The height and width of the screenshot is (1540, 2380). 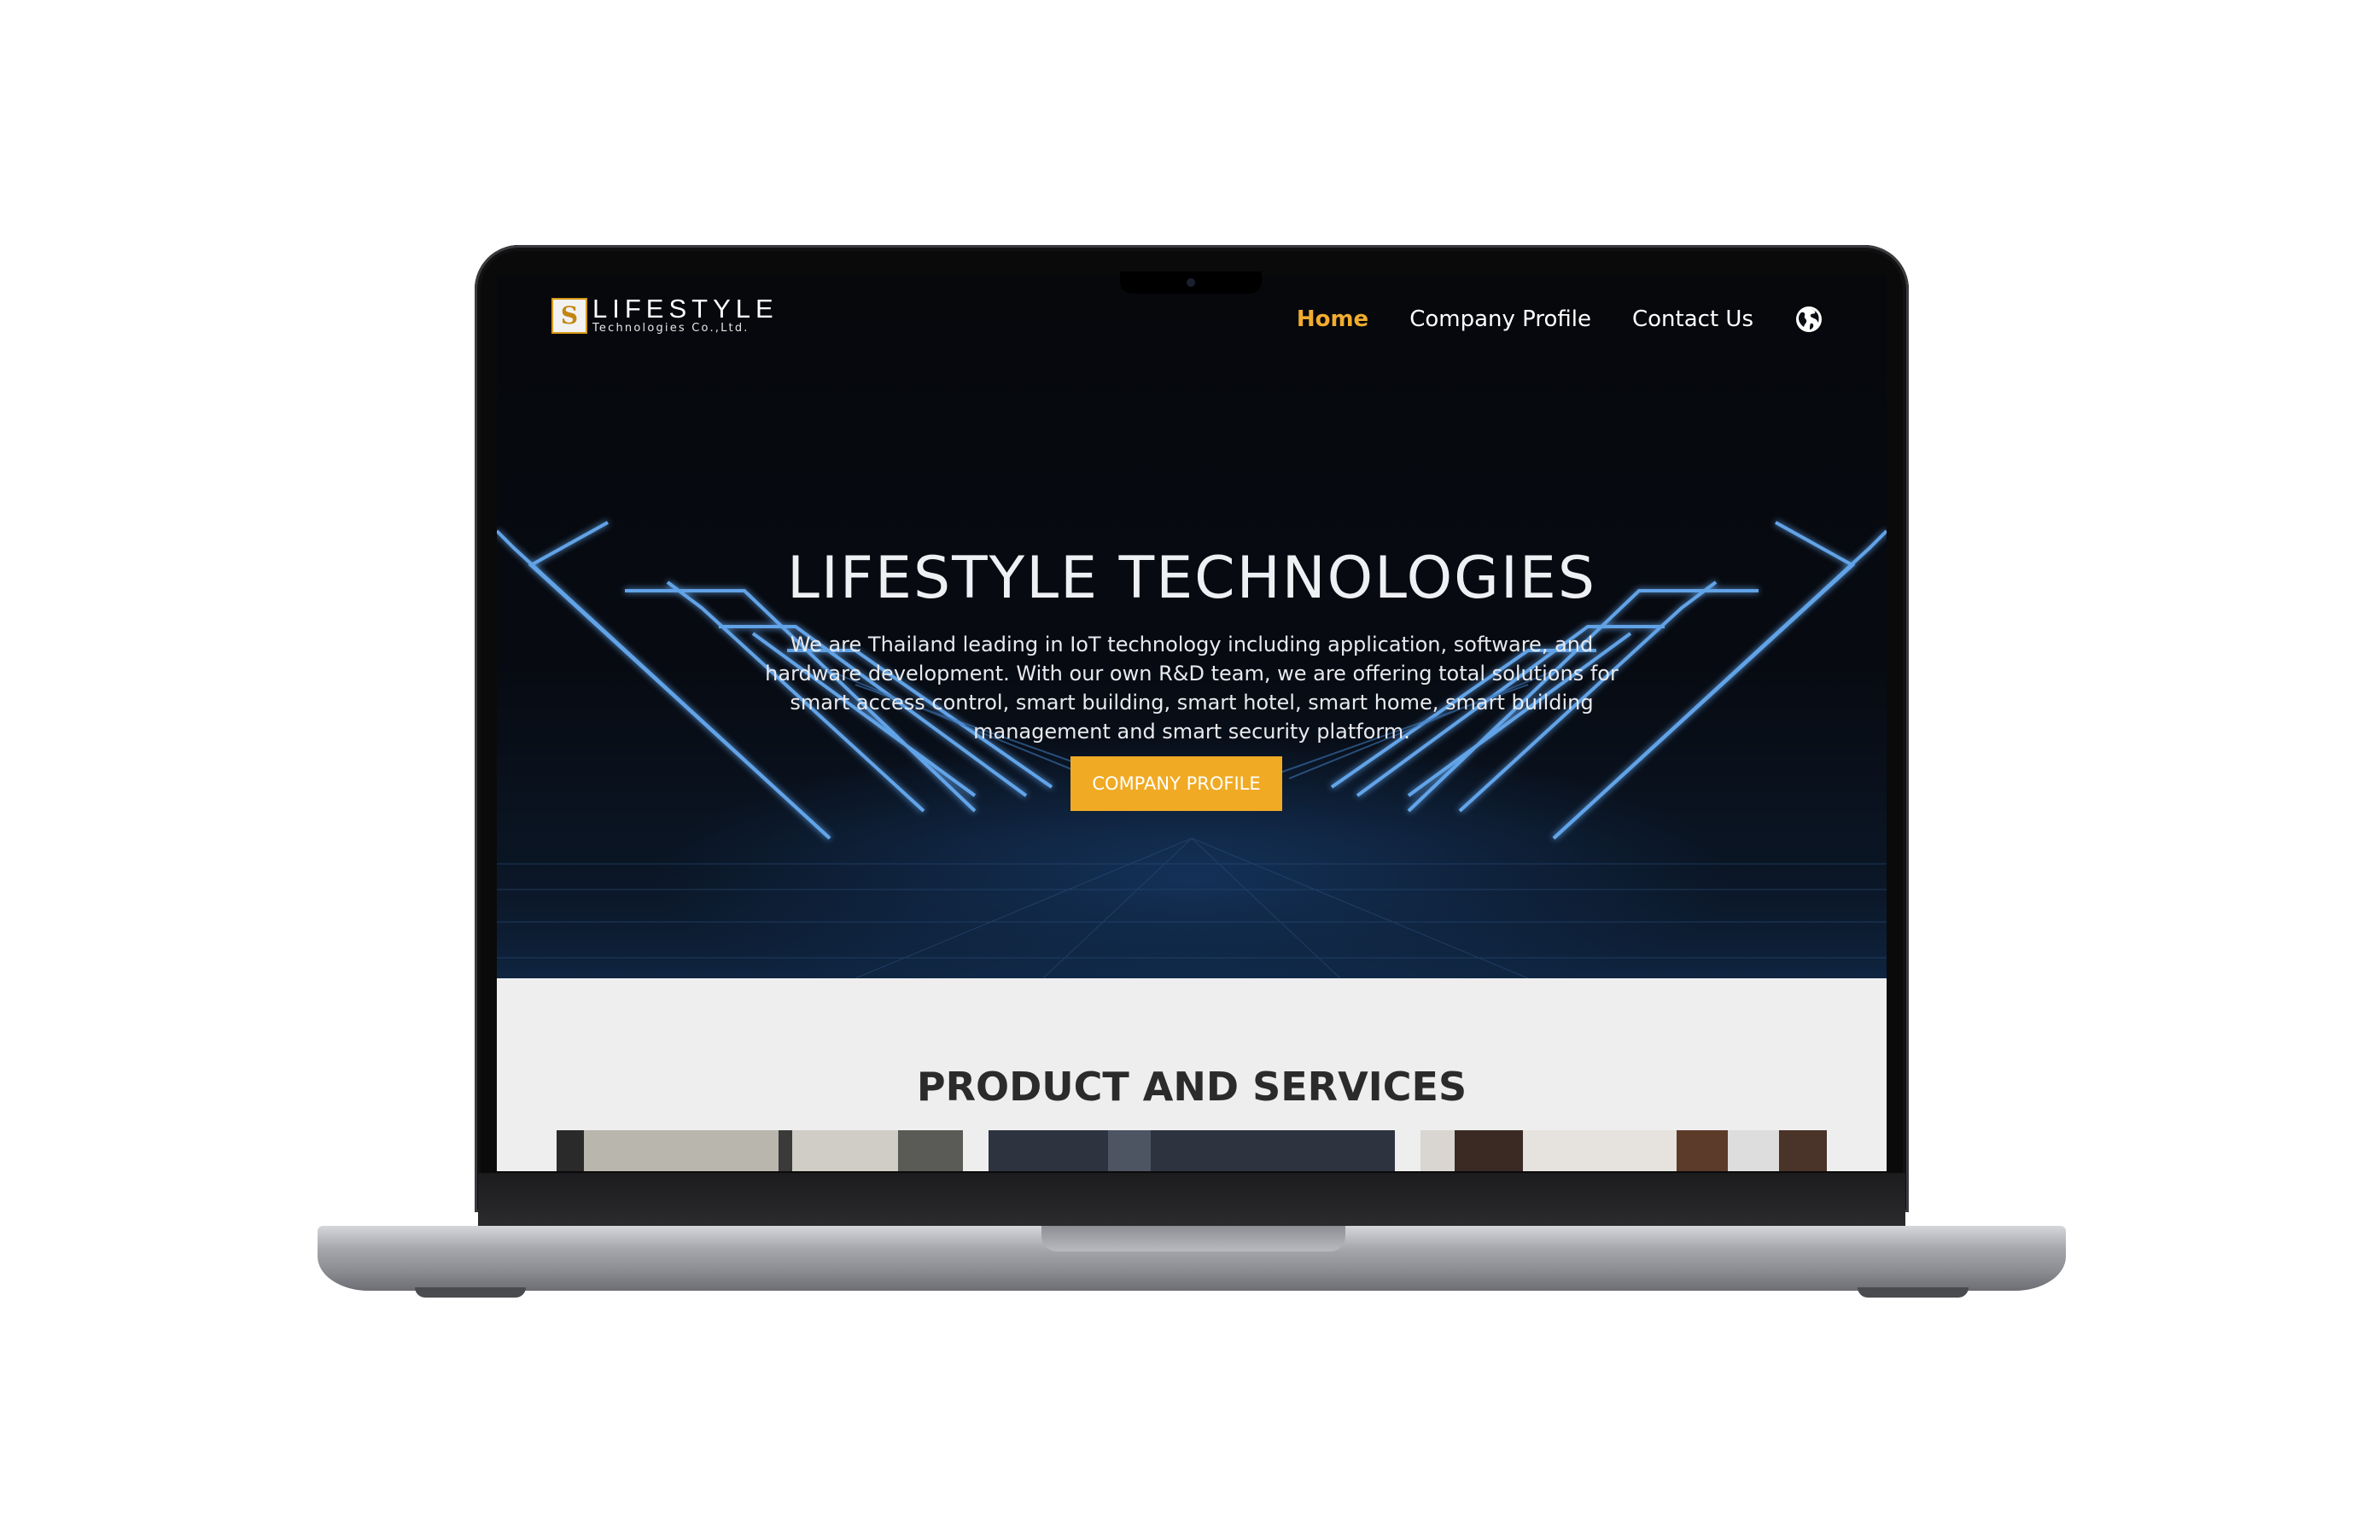 I want to click on products-section: PRODUCT AND SERVICES, so click(x=1192, y=1074).